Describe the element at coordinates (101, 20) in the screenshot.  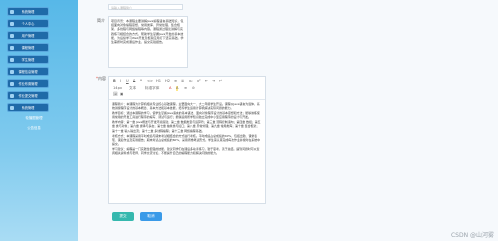
I see `intro-label: 简介` at that location.